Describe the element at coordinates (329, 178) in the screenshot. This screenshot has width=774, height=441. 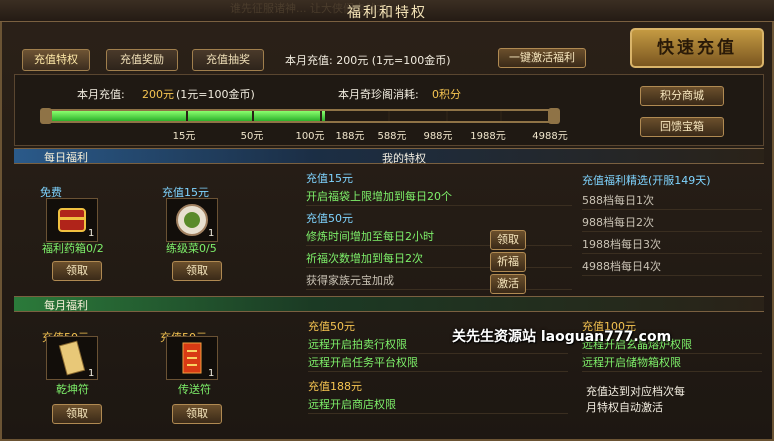
I see `perk-head: 充值15元` at that location.